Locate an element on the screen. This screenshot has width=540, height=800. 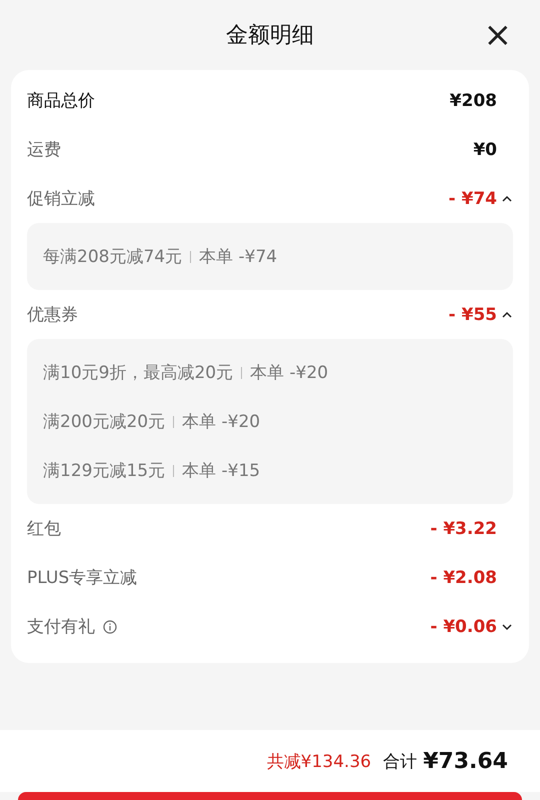
row-label: 促销立减 is located at coordinates (61, 199).